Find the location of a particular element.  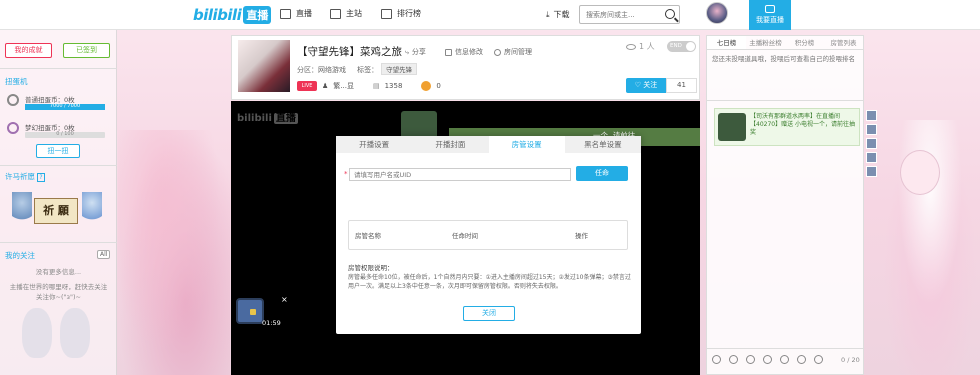

follow-button: ♡ 关注 is located at coordinates (646, 85).